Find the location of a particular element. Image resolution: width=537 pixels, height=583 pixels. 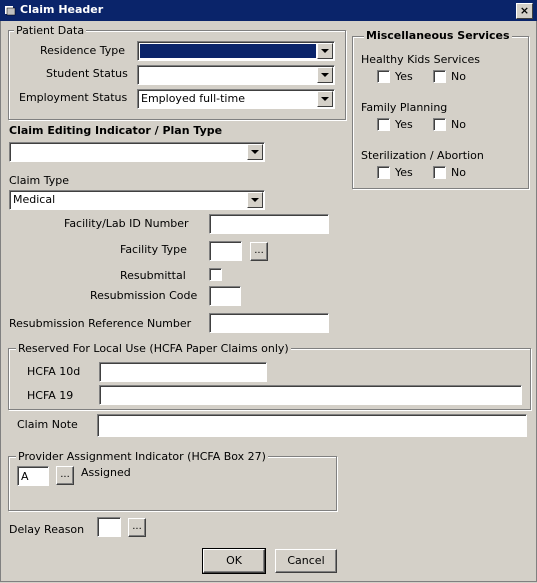

close-icon: × is located at coordinates (524, 10).